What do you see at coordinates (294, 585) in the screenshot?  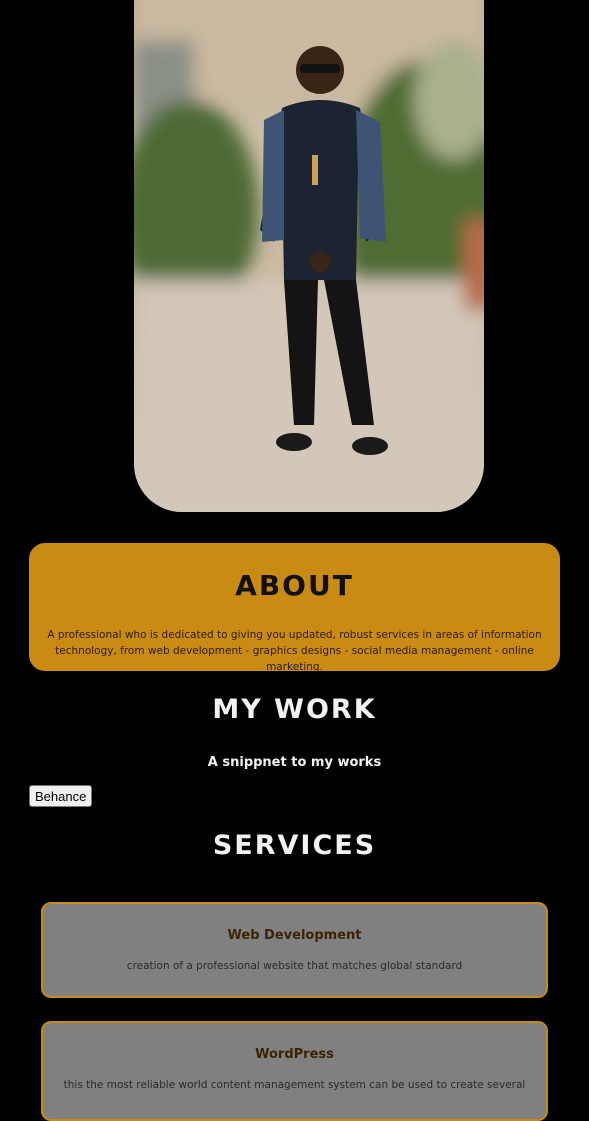 I see `about-title: ABOUT` at bounding box center [294, 585].